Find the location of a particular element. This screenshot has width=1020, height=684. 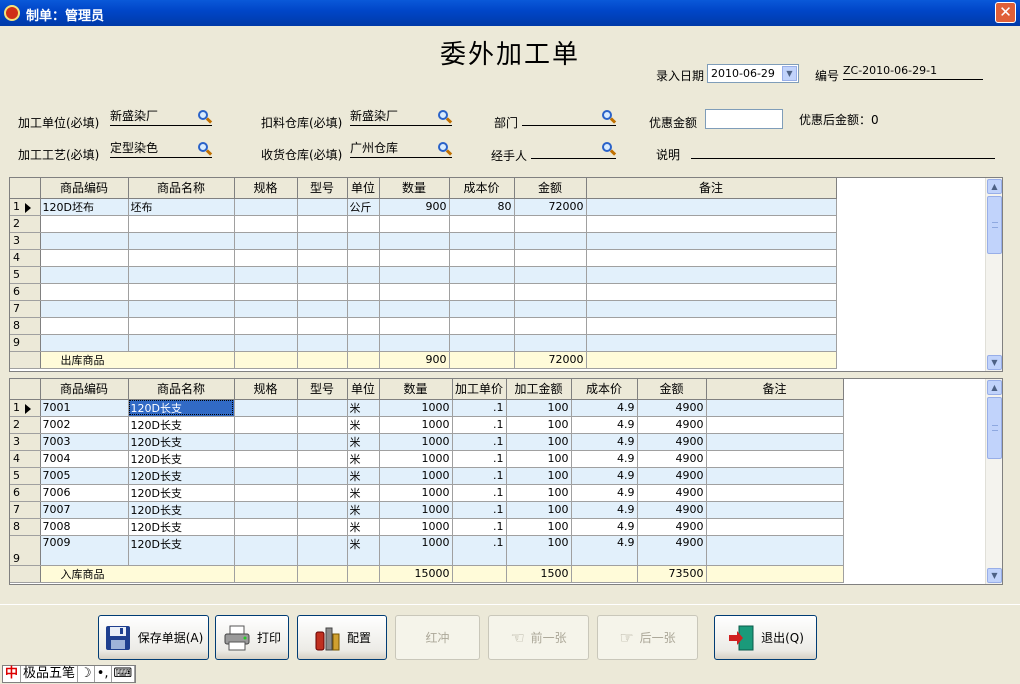

row-number: 2 is located at coordinates (25, 224).